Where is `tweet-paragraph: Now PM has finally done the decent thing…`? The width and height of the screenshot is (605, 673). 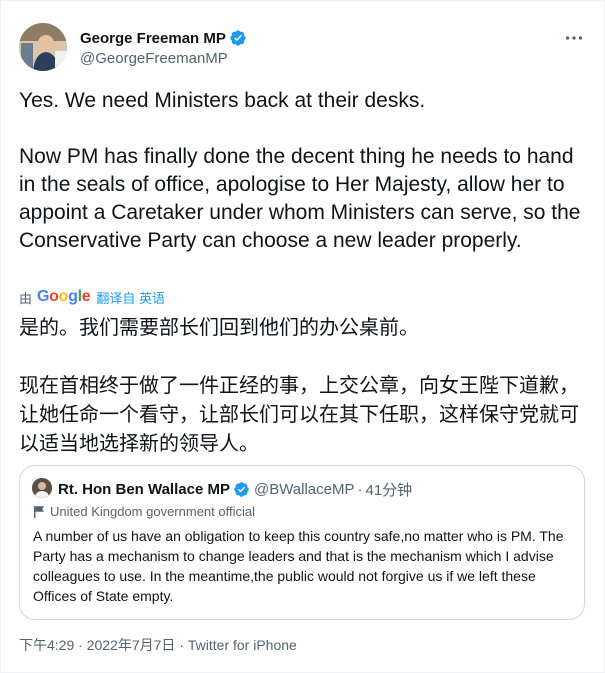
tweet-paragraph: Now PM has finally done the decent thing… is located at coordinates (300, 198).